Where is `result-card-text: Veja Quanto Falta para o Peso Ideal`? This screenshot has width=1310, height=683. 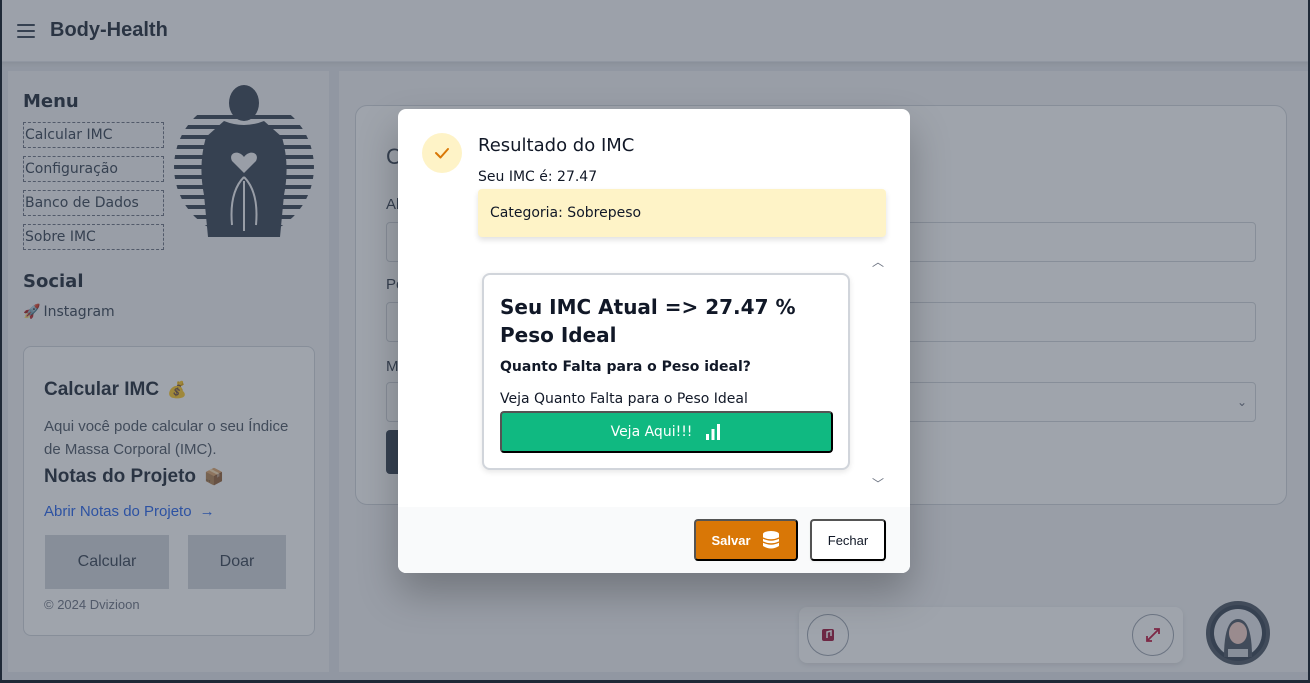
result-card-text: Veja Quanto Falta para o Peso Ideal is located at coordinates (624, 399).